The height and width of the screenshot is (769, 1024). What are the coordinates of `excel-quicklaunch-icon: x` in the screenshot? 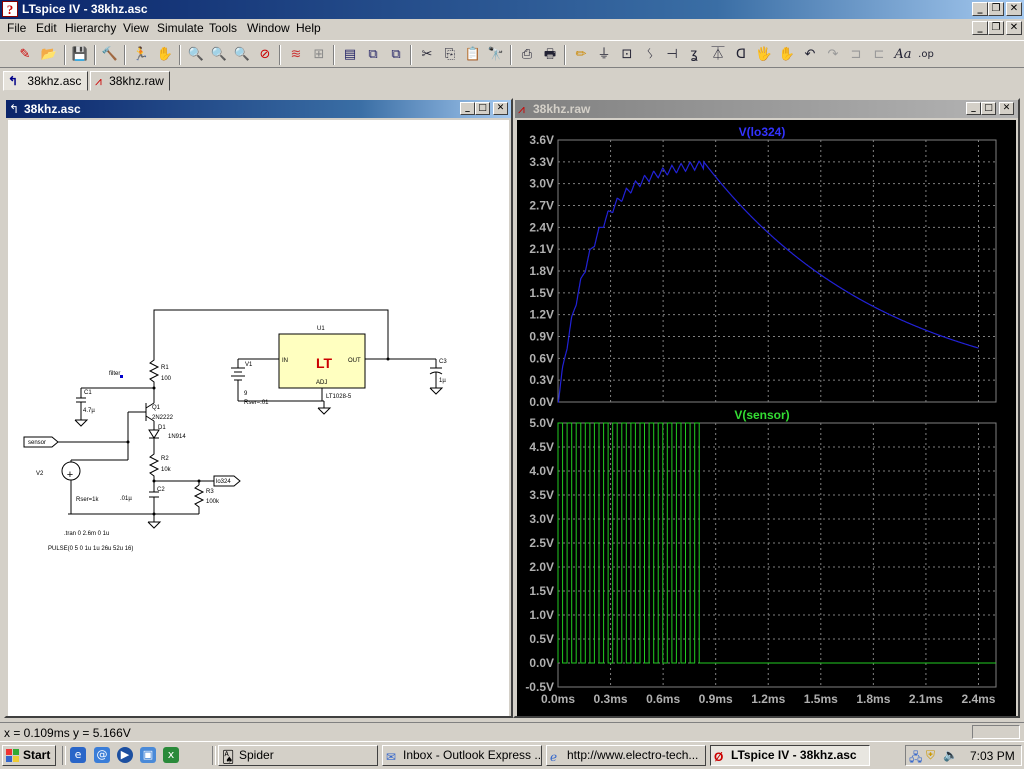 It's located at (171, 755).